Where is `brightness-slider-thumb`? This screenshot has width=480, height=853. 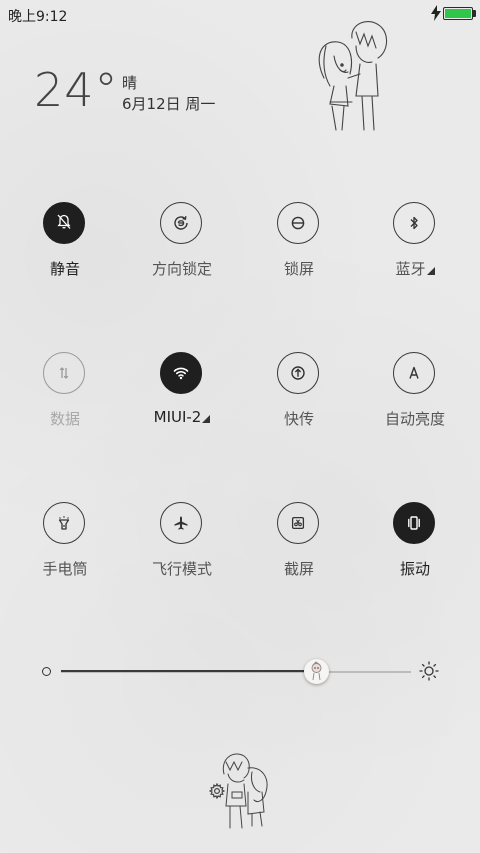
brightness-slider-thumb is located at coordinates (316, 671).